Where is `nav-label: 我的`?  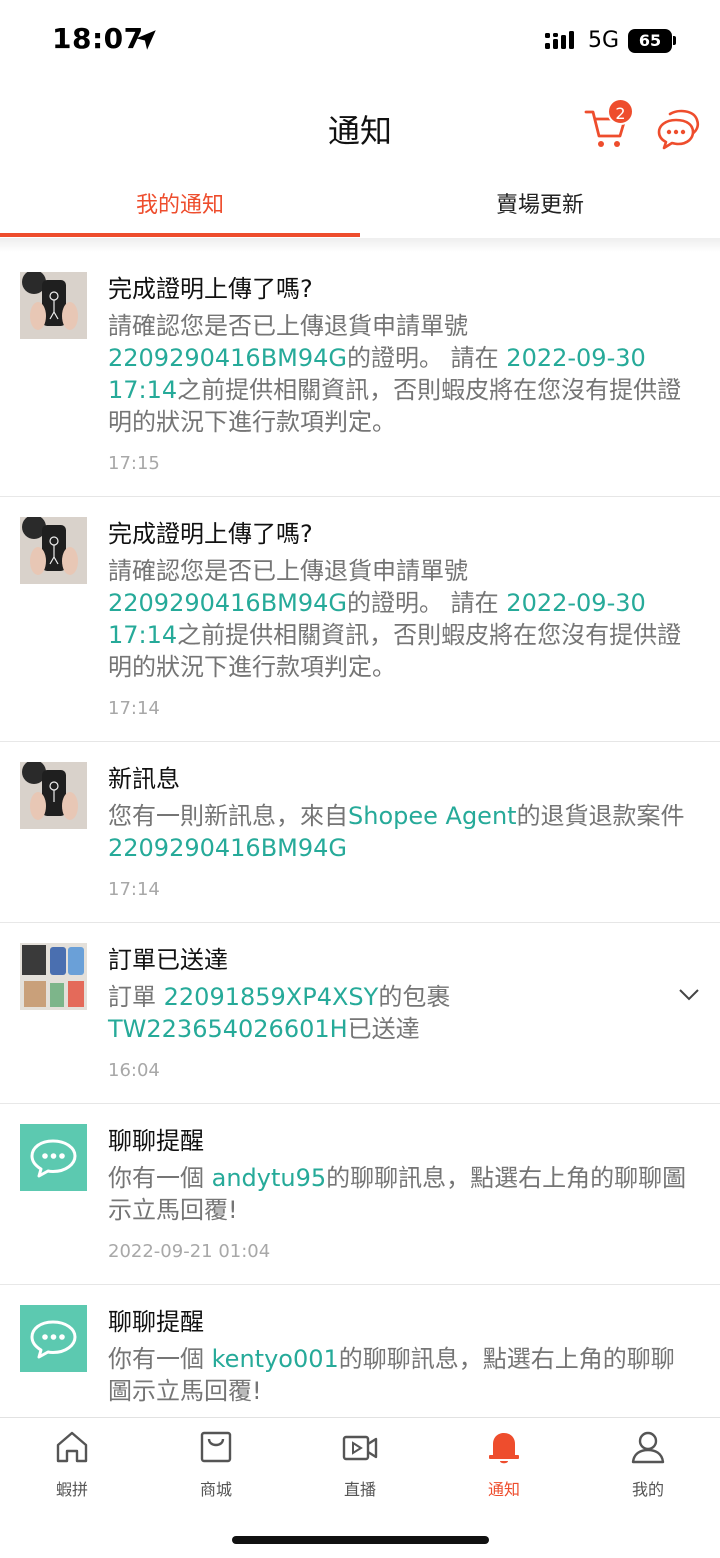 nav-label: 我的 is located at coordinates (647, 1489).